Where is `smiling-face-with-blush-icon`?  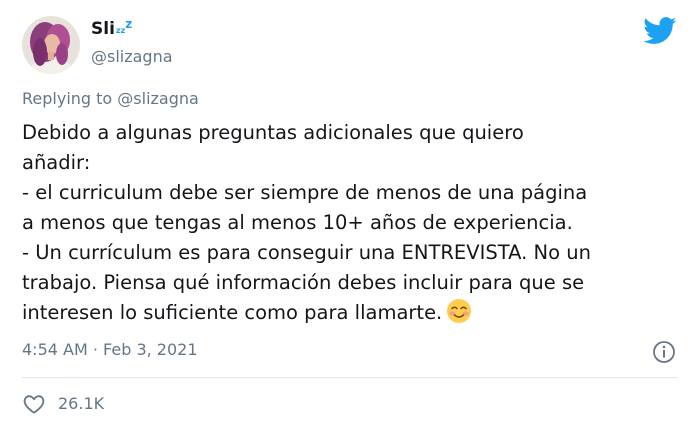 smiling-face-with-blush-icon is located at coordinates (459, 311).